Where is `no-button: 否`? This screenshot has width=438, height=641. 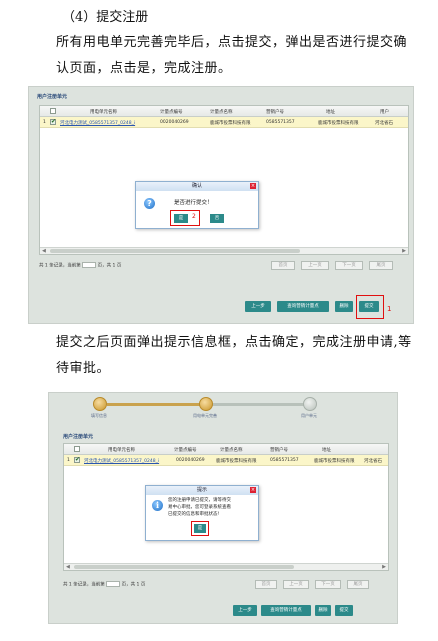
no-button: 否 is located at coordinates (217, 218).